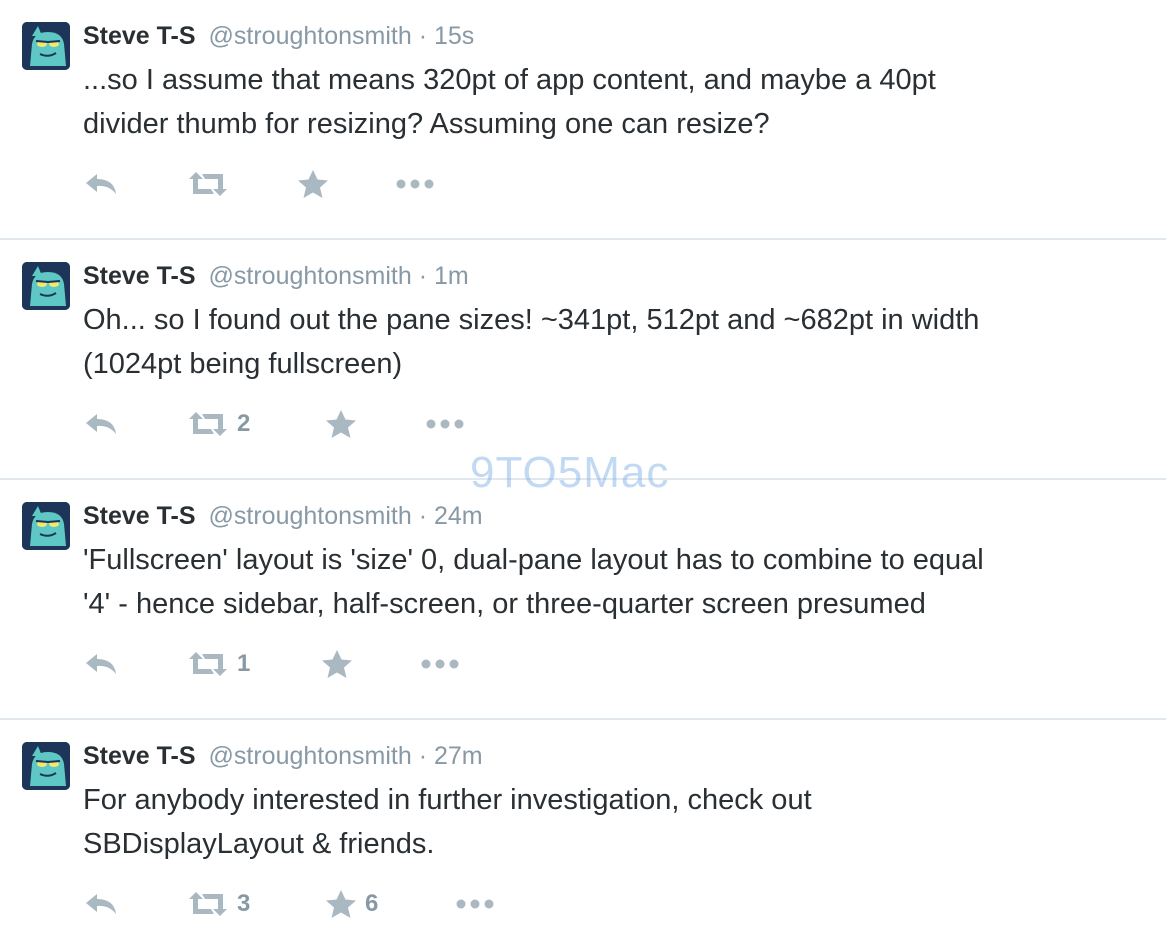  Describe the element at coordinates (383, 184) in the screenshot. I see `tweet-actions` at that location.